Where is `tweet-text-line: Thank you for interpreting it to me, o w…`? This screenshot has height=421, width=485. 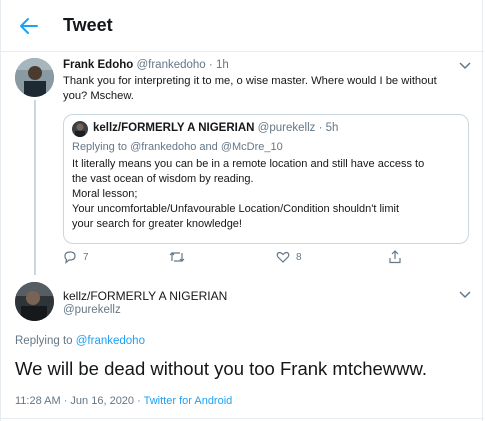
tweet-text-line: Thank you for interpreting it to me, o w… is located at coordinates (250, 81).